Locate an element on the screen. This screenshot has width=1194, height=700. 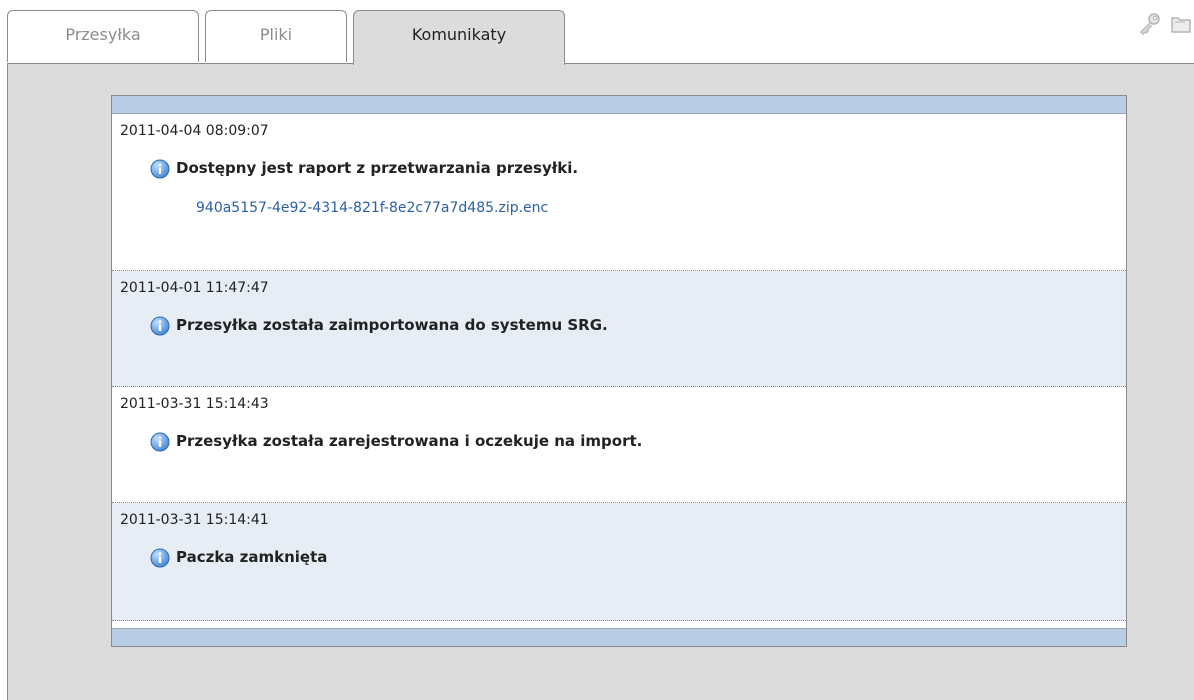
message-text-row: Paczka zamknięta is located at coordinates (238, 557).